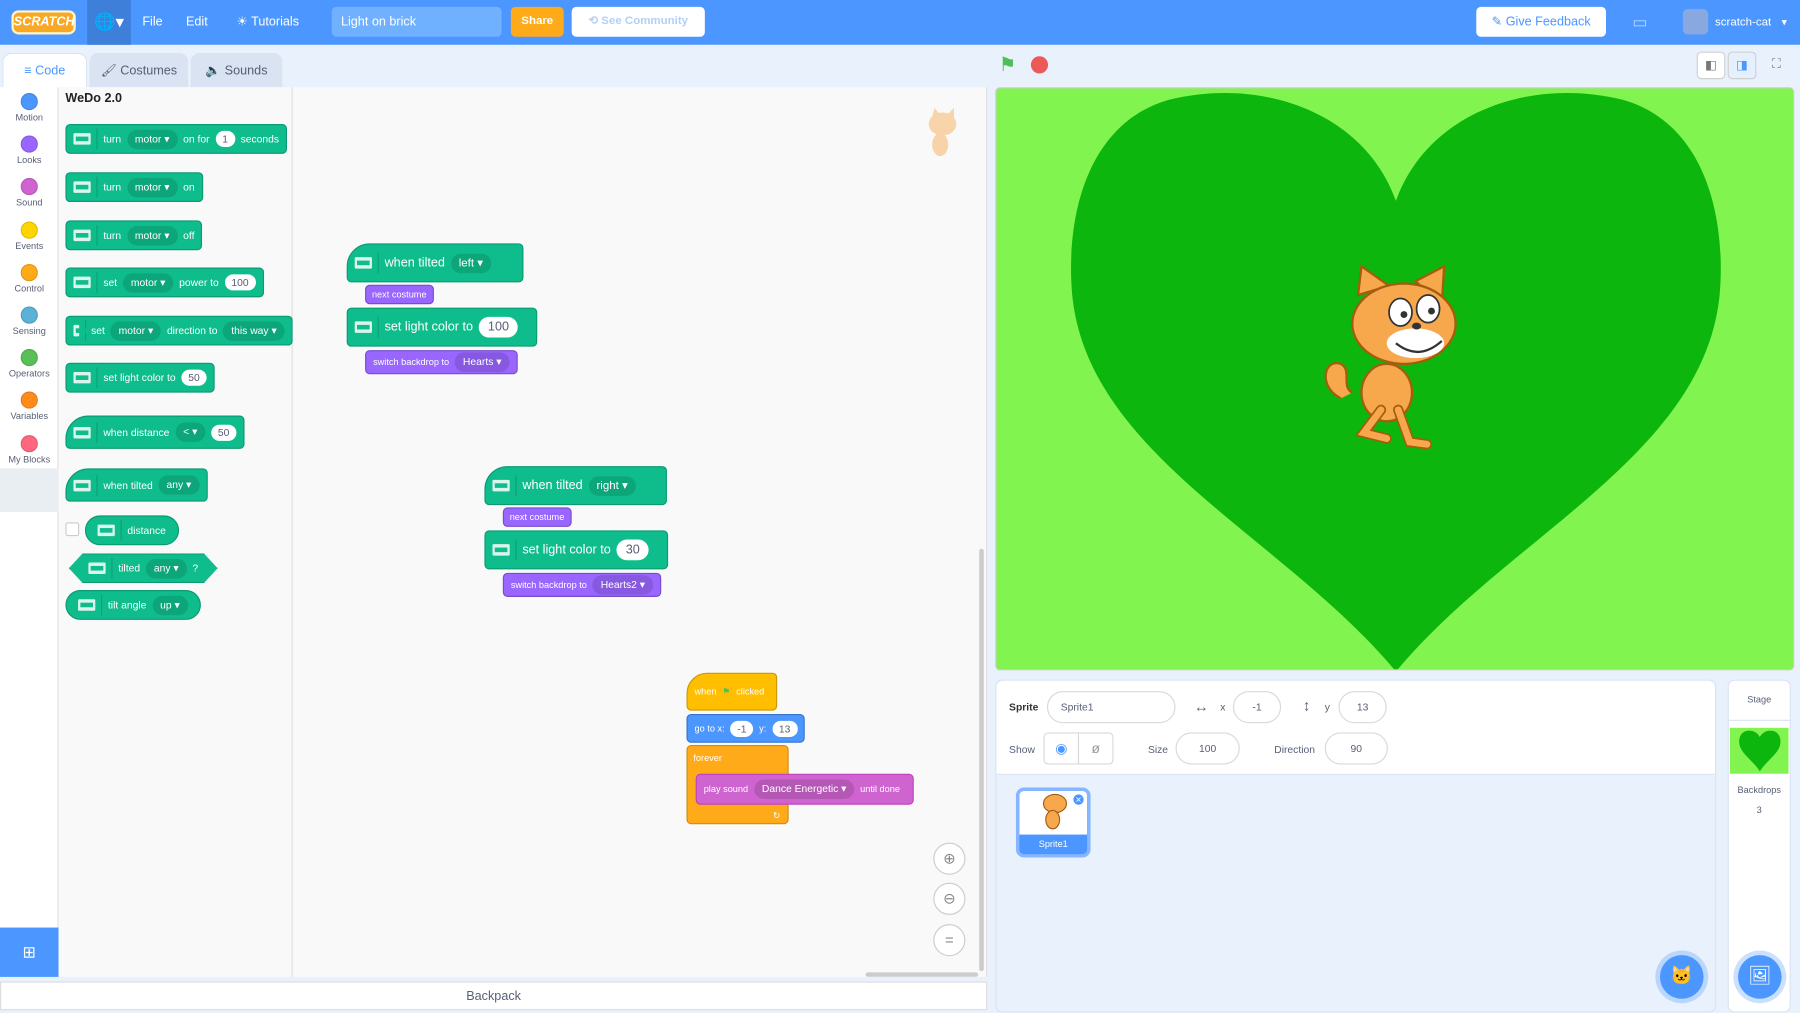  What do you see at coordinates (29, 449) in the screenshot?
I see `category-my-blocks: My Blocks` at bounding box center [29, 449].